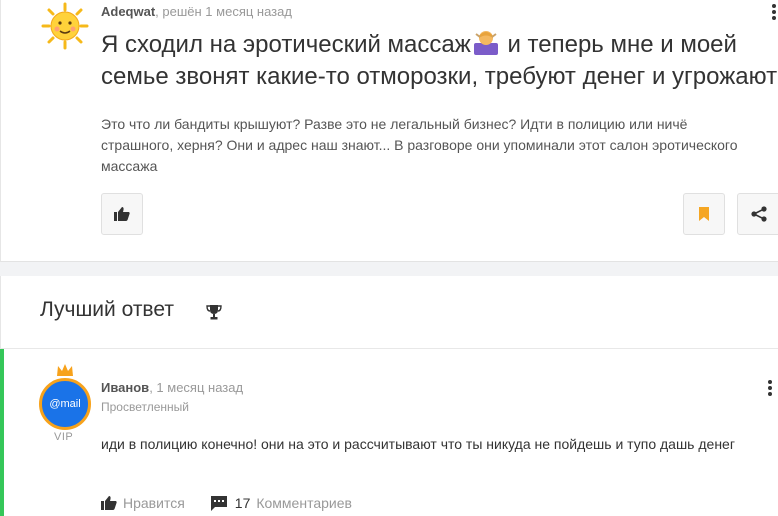 The width and height of the screenshot is (778, 516). Describe the element at coordinates (618, 44) in the screenshot. I see `question-title-line1-rest: и теперь мне и моей` at that location.